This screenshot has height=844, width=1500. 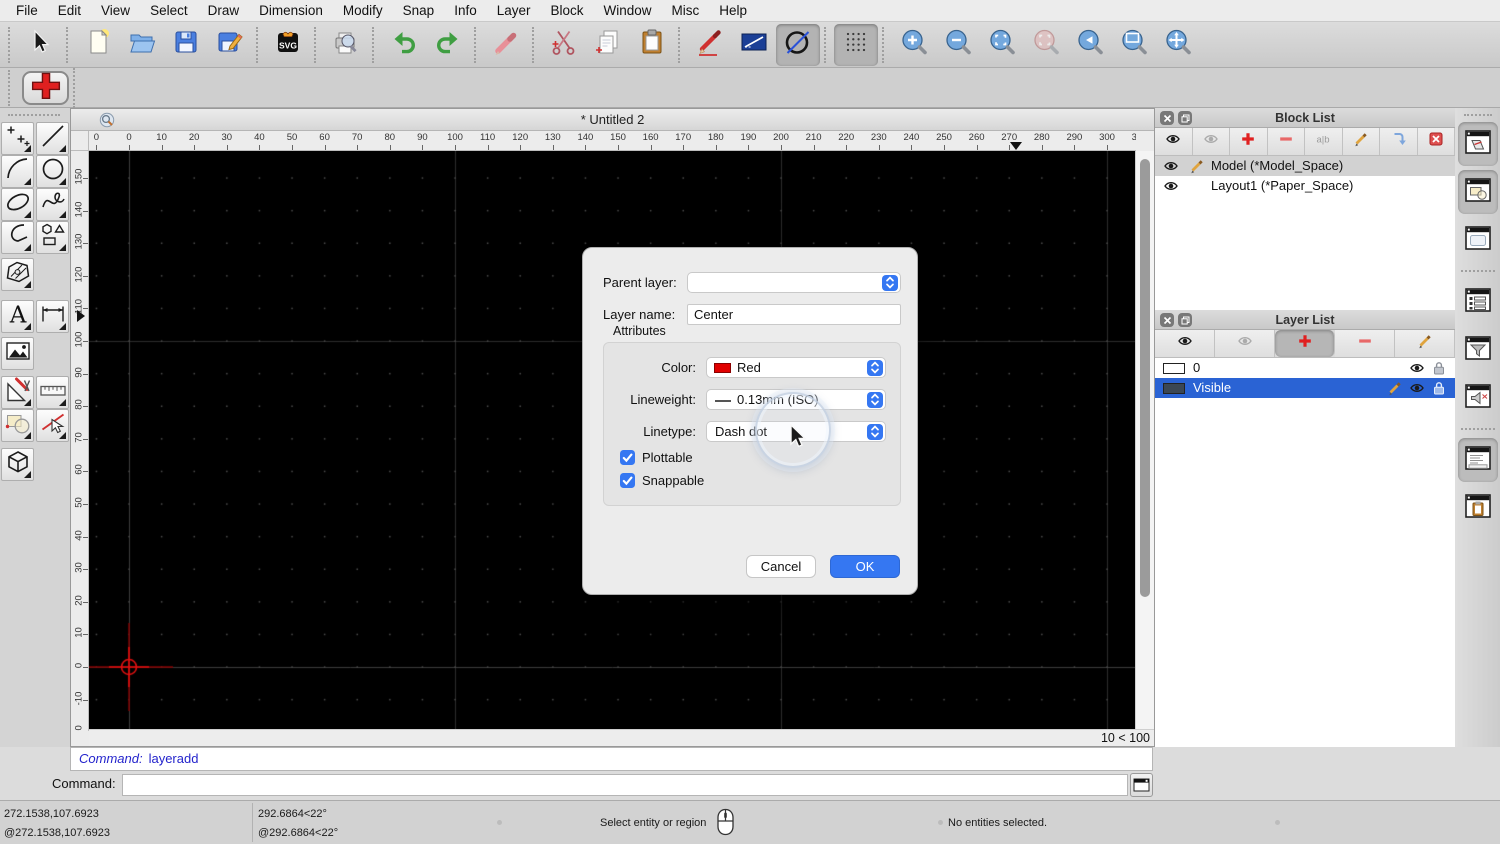 What do you see at coordinates (1174, 141) in the screenshot?
I see `show-all-blocks-button` at bounding box center [1174, 141].